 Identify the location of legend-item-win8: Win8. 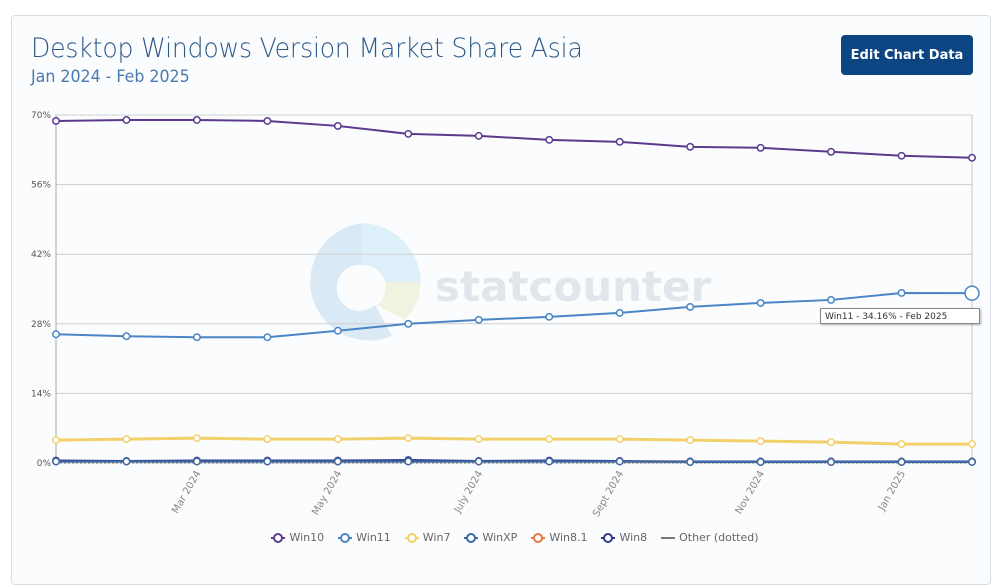
(624, 537).